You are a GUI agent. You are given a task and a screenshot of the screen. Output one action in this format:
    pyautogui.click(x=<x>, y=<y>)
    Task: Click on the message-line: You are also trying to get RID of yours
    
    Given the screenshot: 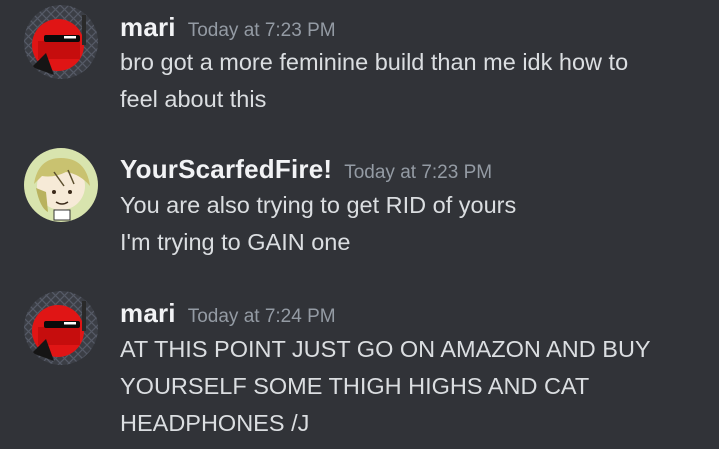 What is the action you would take?
    pyautogui.click(x=318, y=205)
    